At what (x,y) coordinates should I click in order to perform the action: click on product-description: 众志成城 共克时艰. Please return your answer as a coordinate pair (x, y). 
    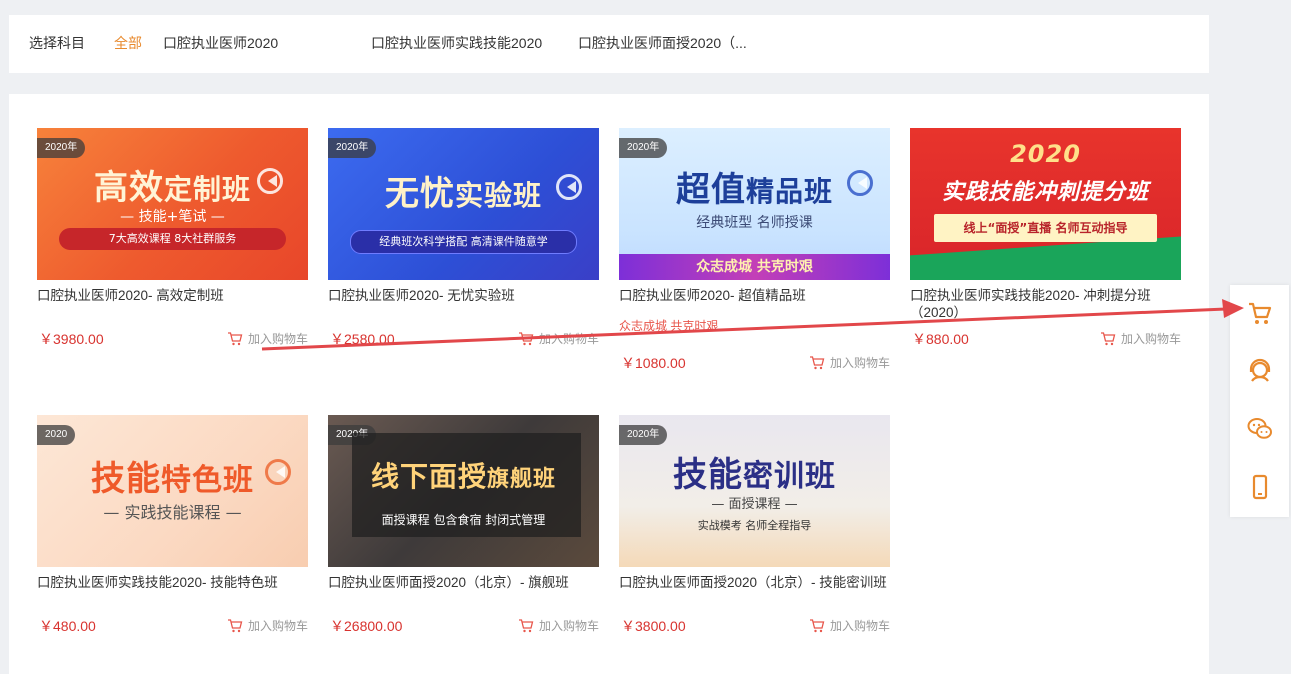
    Looking at the image, I should click on (669, 326).